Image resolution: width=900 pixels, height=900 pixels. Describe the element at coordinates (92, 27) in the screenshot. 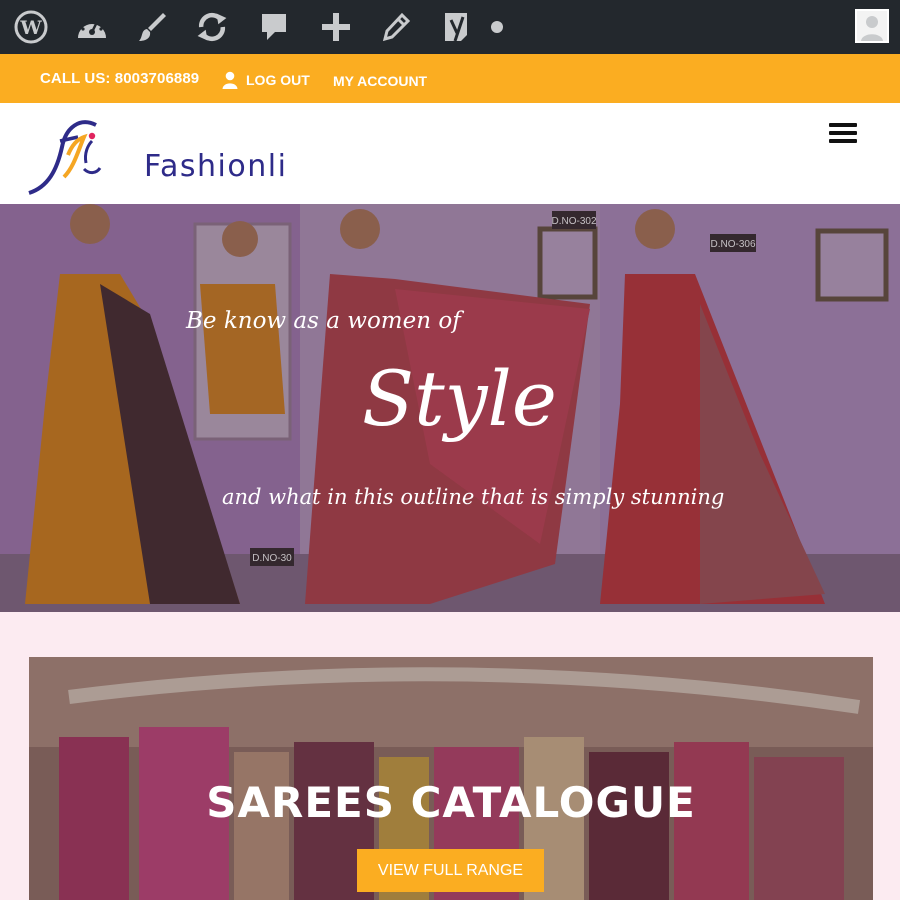

I see `dashboard-icon` at that location.